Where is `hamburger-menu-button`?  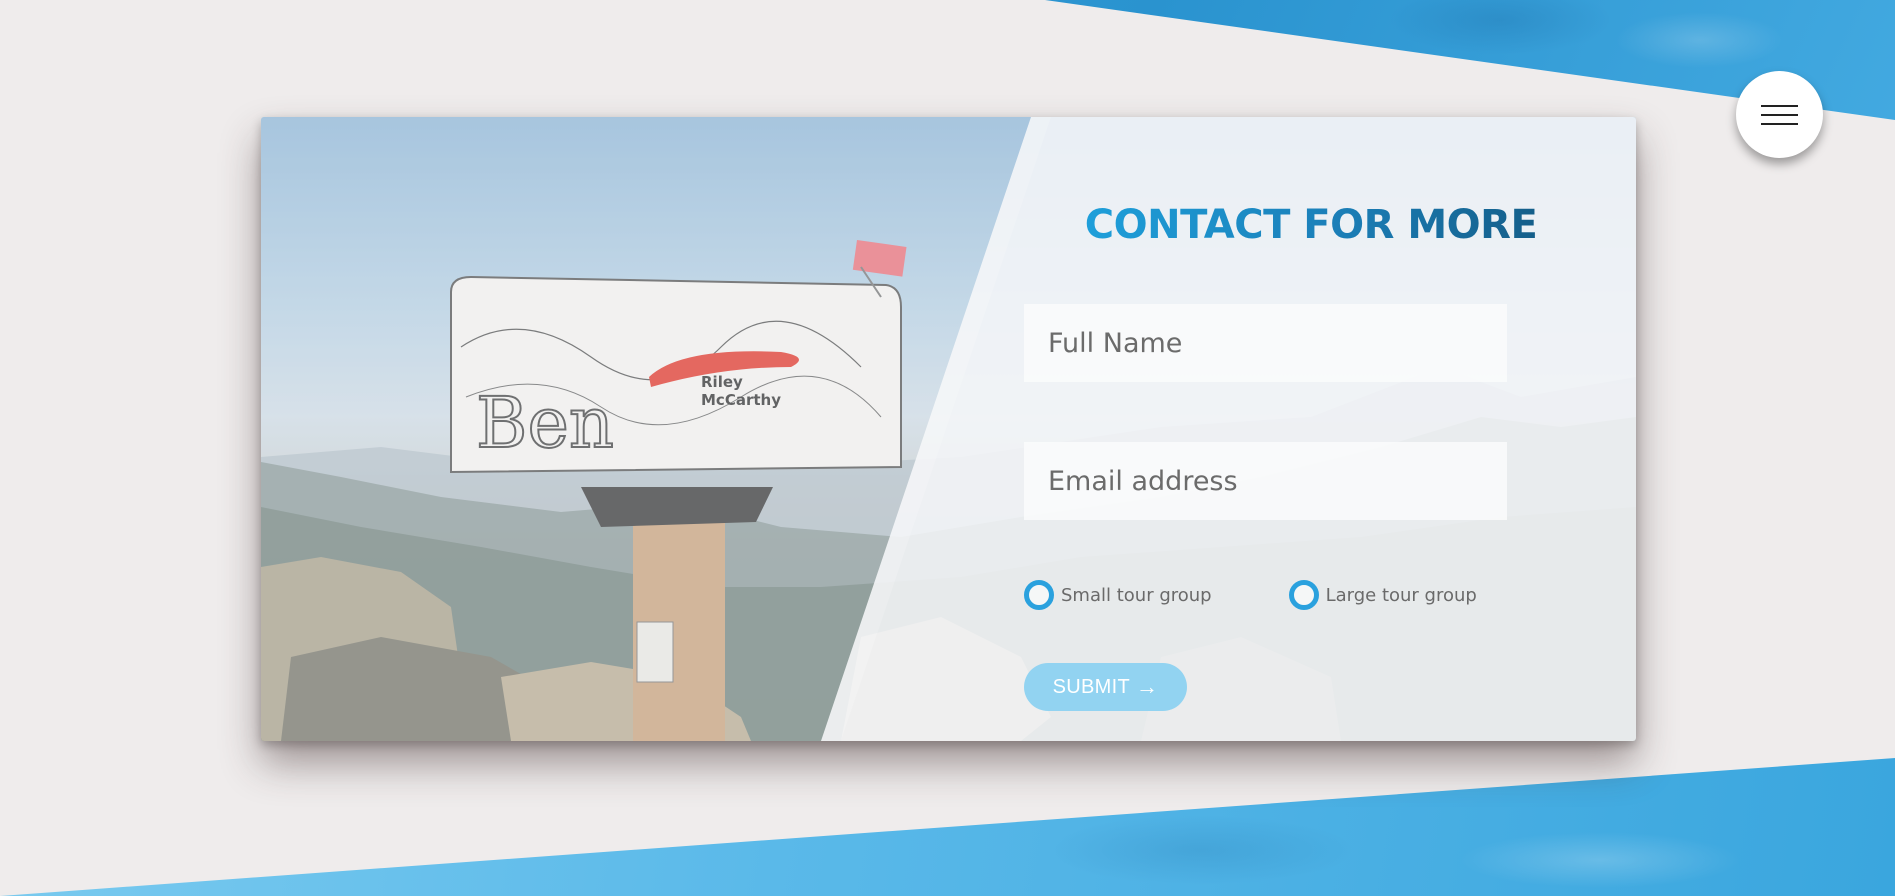
hamburger-menu-button is located at coordinates (1779, 114).